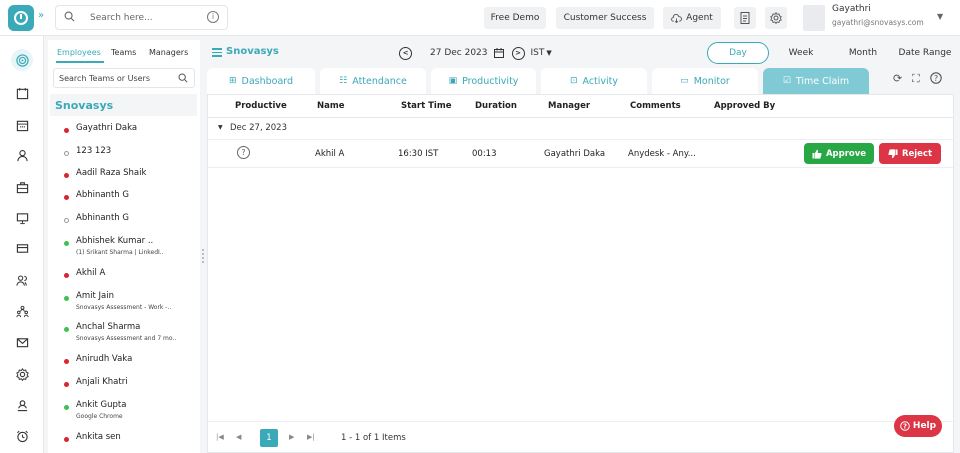 This screenshot has height=453, width=960. What do you see at coordinates (851, 9) in the screenshot?
I see `user-name: Gayathri` at bounding box center [851, 9].